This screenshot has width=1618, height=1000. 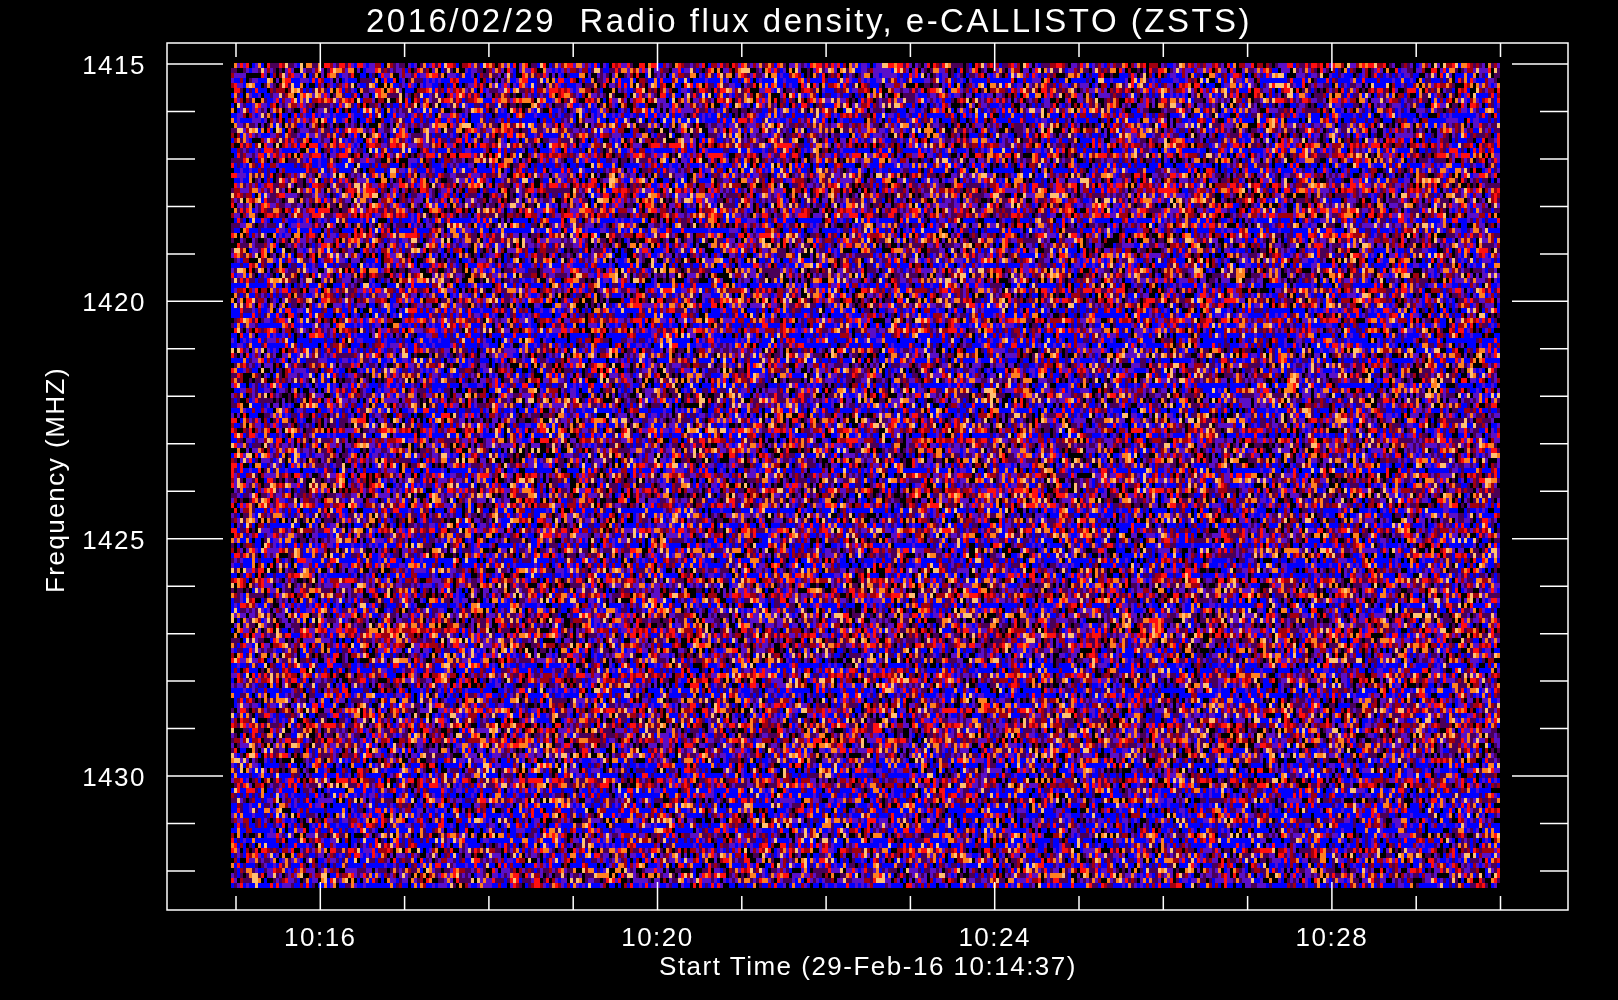 I want to click on y-axis-label: Frequency (MHZ), so click(x=55, y=480).